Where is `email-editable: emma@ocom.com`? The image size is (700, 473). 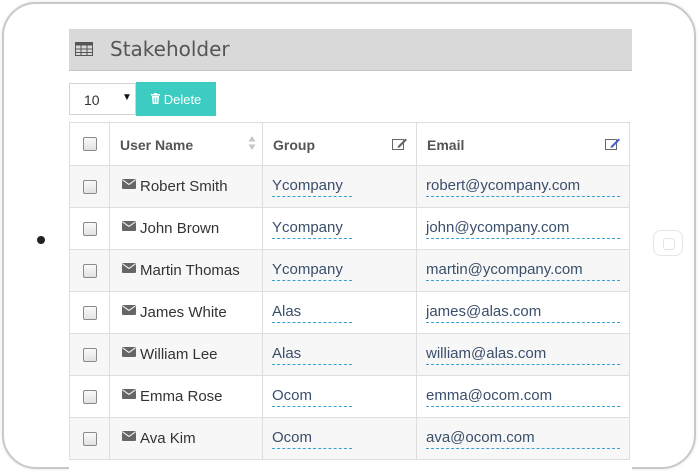 email-editable: emma@ocom.com is located at coordinates (523, 397).